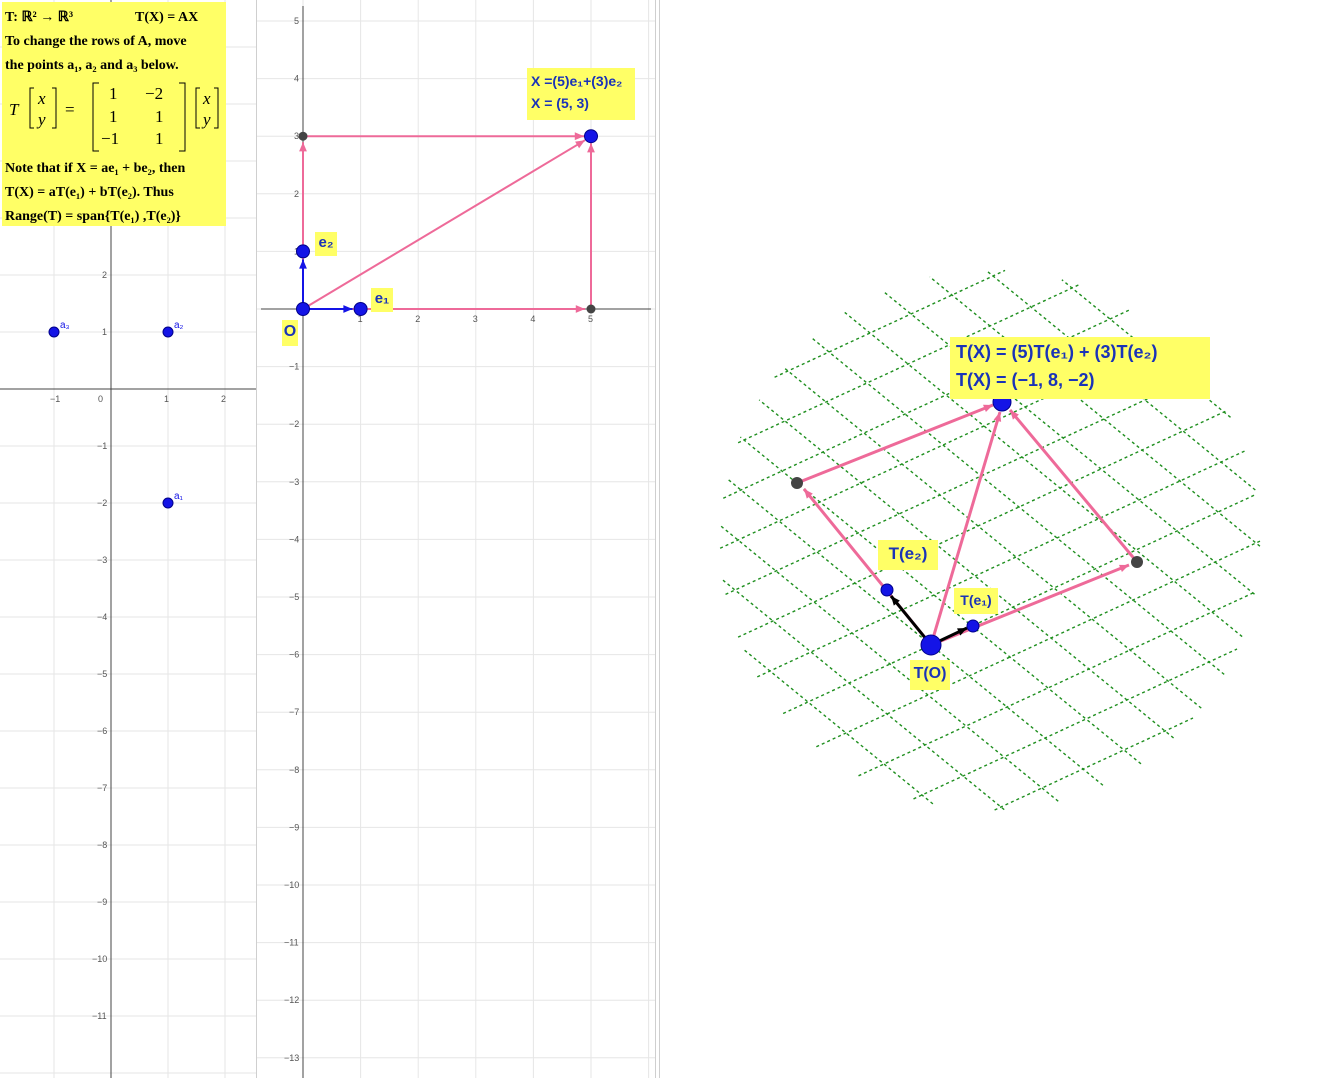 This screenshot has height=1078, width=1331. Describe the element at coordinates (930, 675) in the screenshot. I see `label-TO: T(O)` at that location.